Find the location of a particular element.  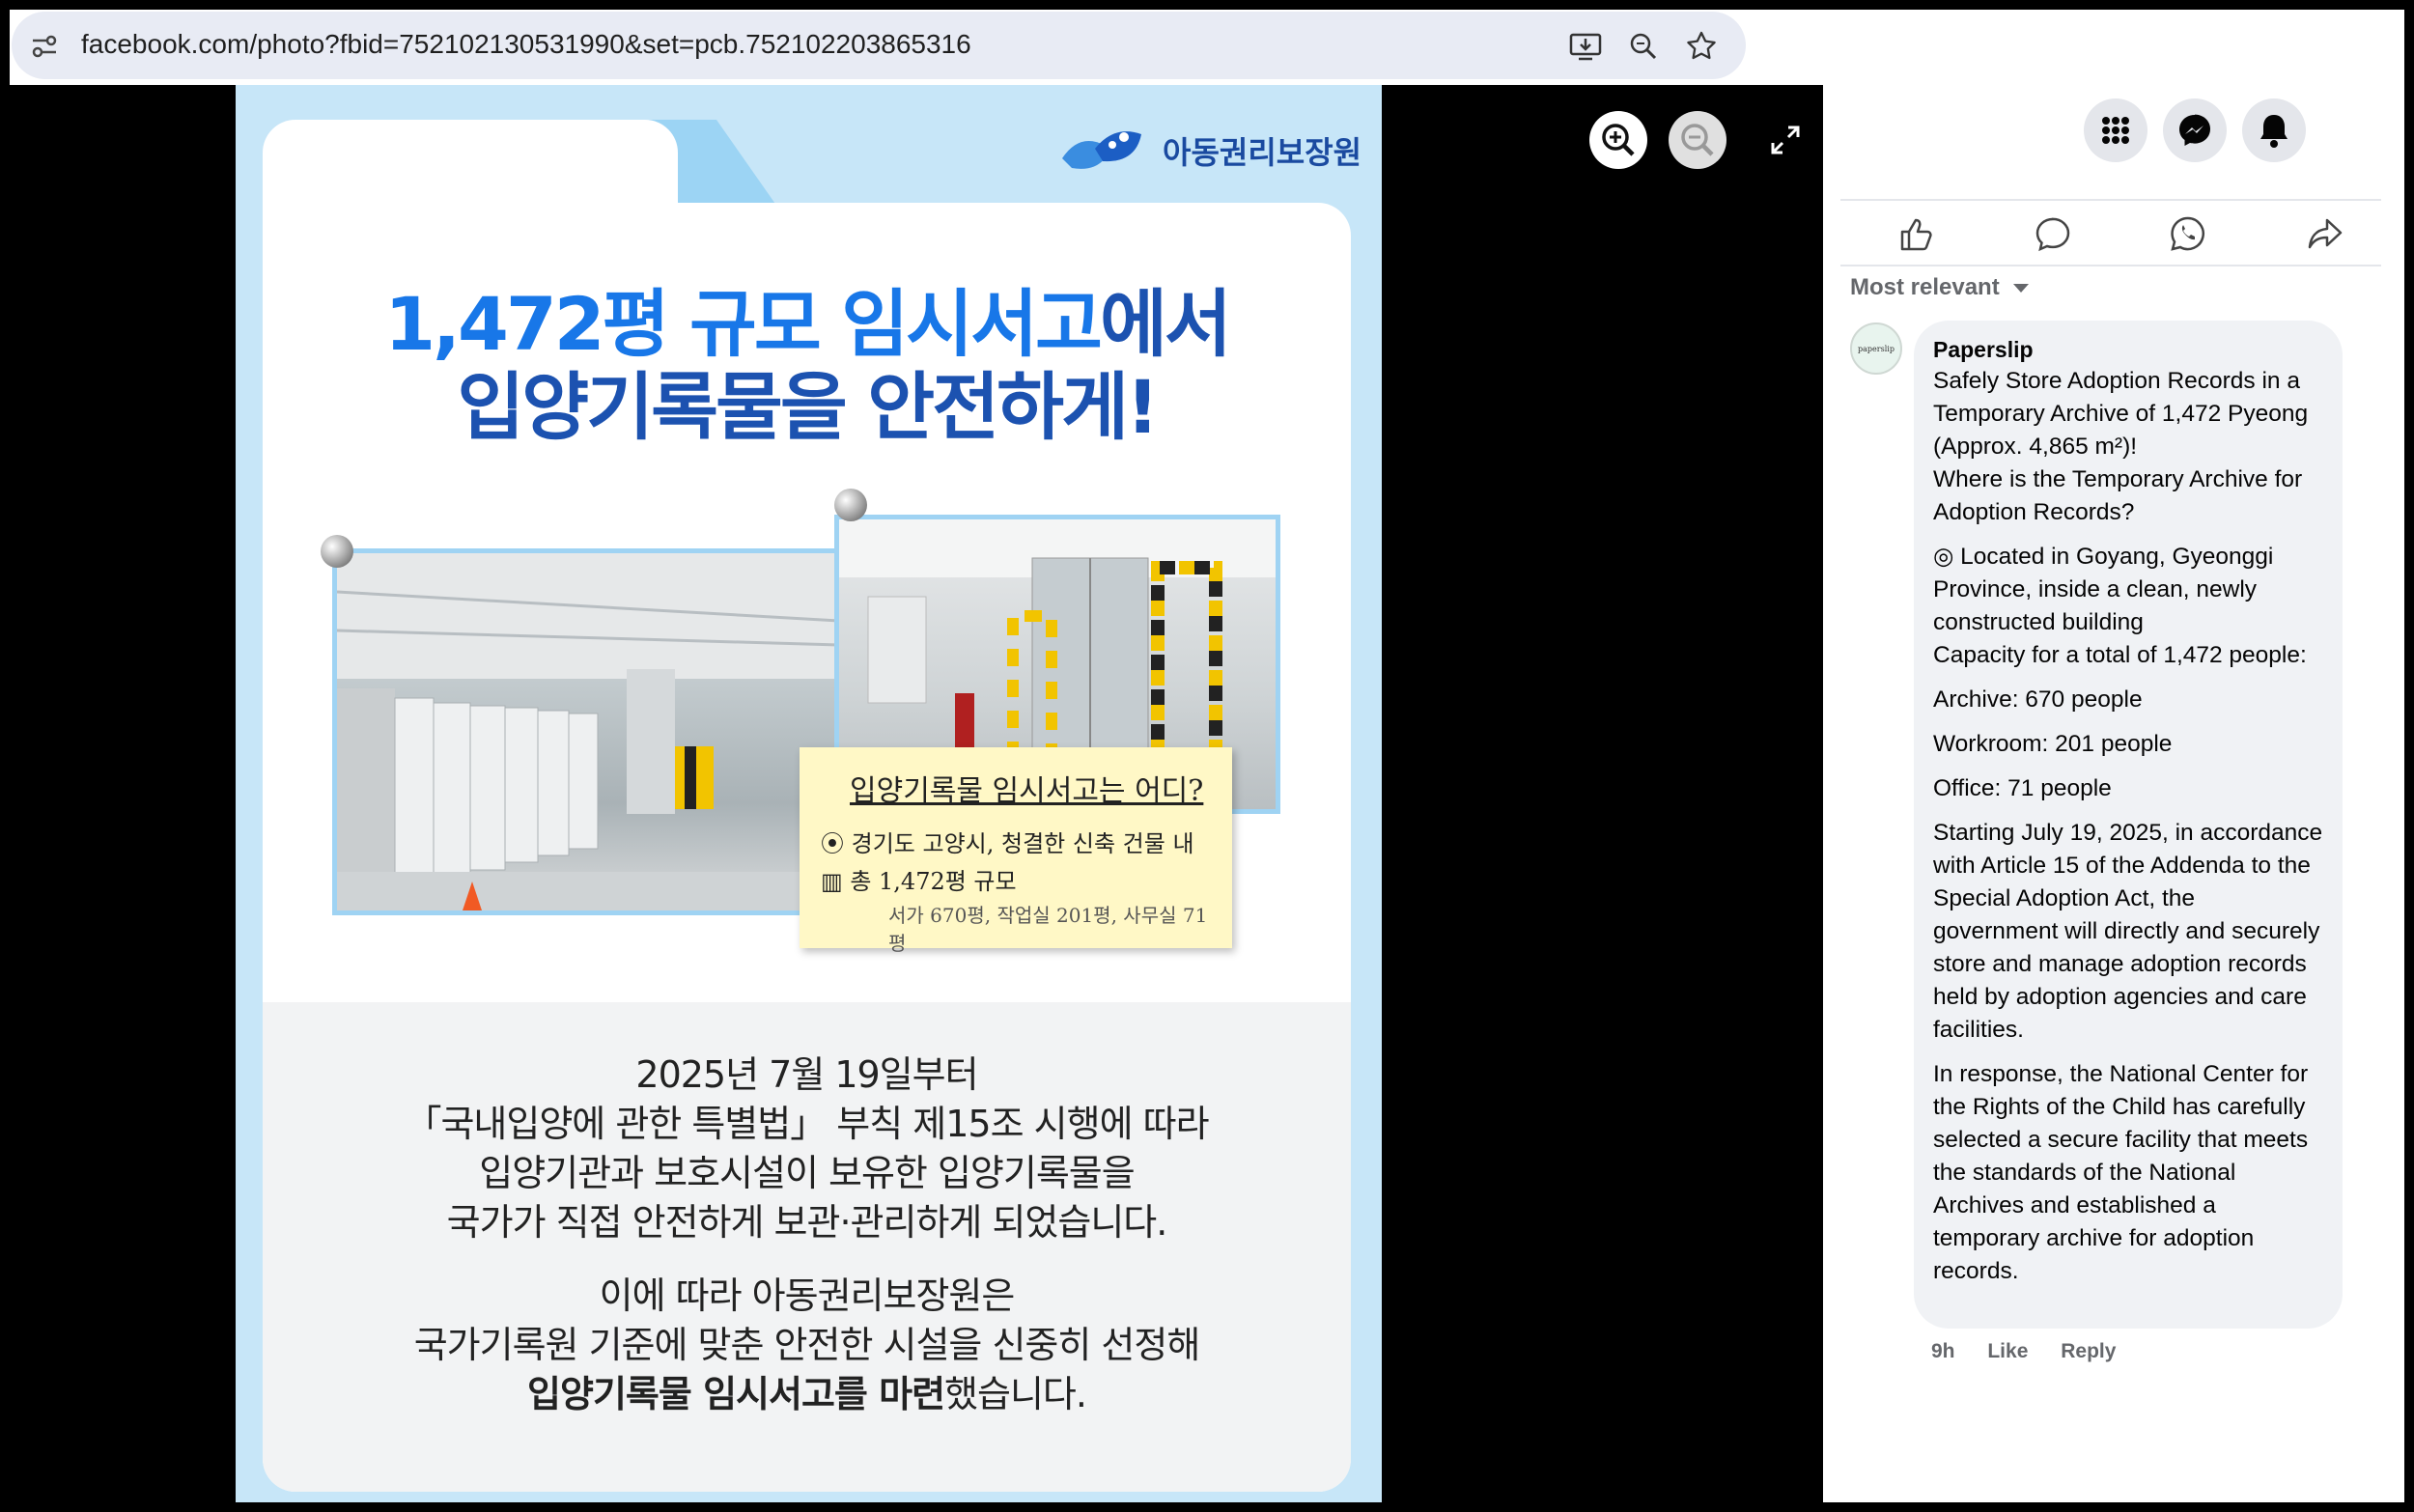

body-line: 국가기록원 기준에 맞춘 안전한 시설을 신중히 선정해 is located at coordinates (807, 1345).